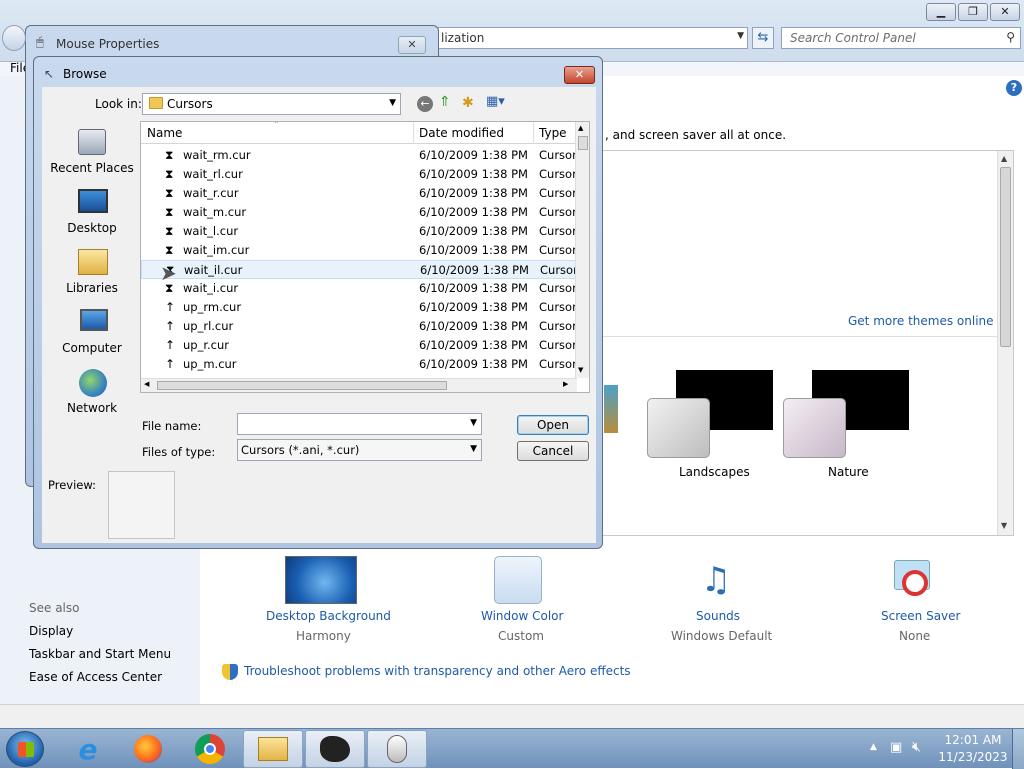  What do you see at coordinates (302, 385) in the screenshot?
I see `hscroll-thumb` at bounding box center [302, 385].